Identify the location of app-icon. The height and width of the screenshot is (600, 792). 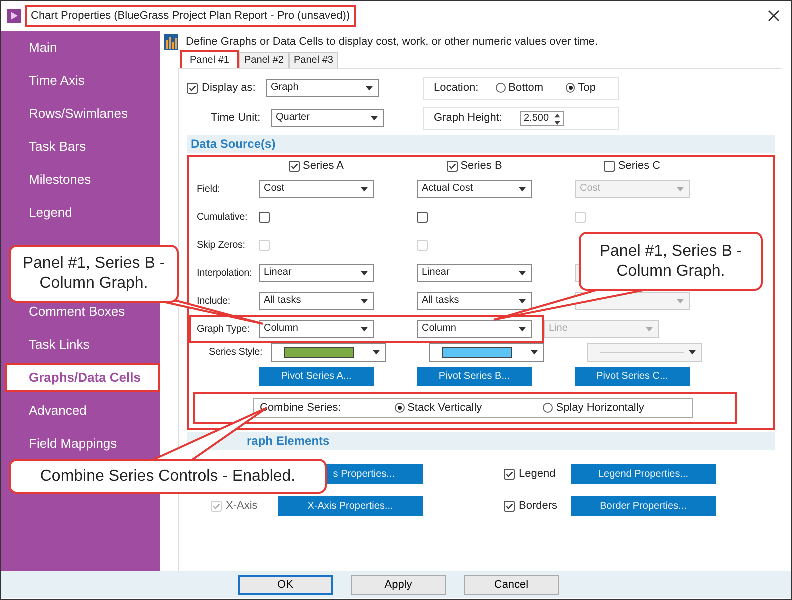
(14, 16).